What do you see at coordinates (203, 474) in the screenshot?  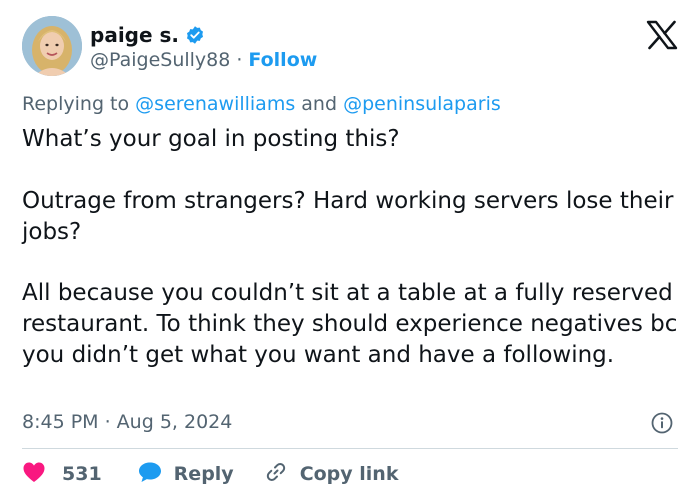 I see `reply-label: Reply` at bounding box center [203, 474].